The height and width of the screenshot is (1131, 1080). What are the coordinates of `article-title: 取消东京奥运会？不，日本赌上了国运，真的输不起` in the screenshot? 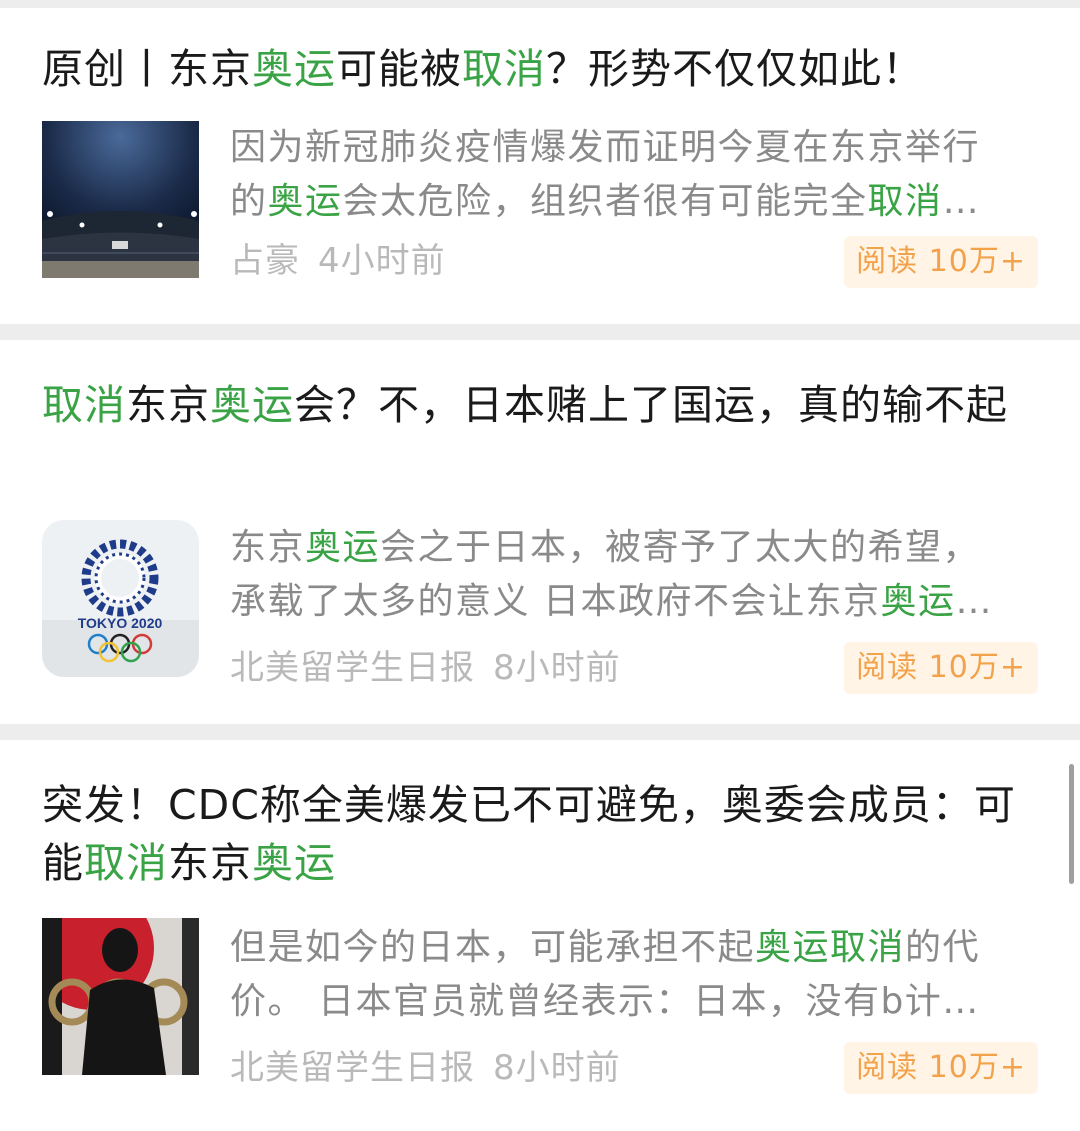 It's located at (542, 405).